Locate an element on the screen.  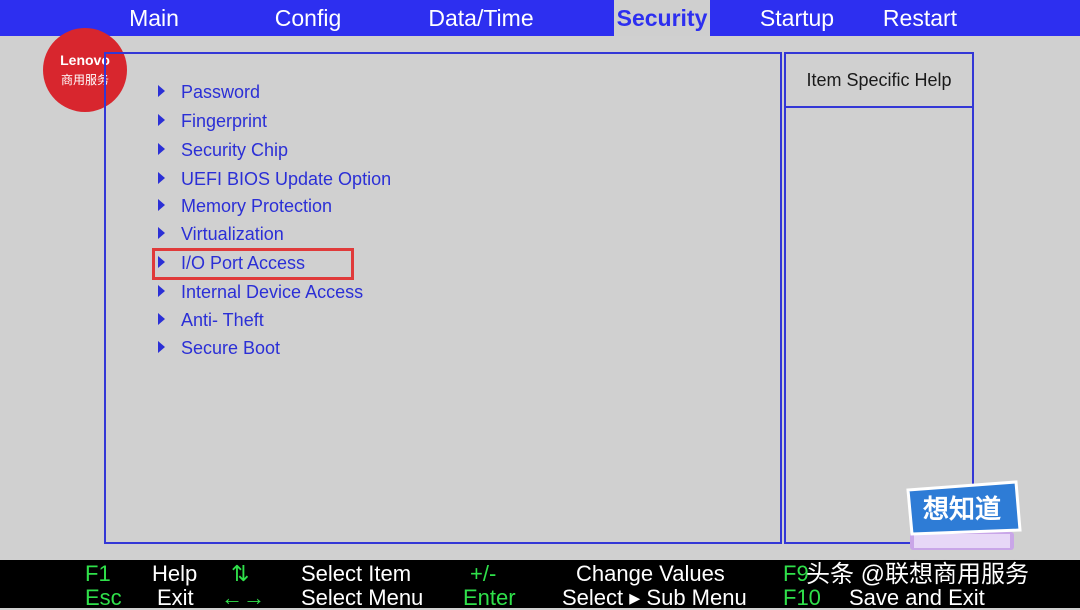
sticker-text: 想知道 is located at coordinates (962, 509).